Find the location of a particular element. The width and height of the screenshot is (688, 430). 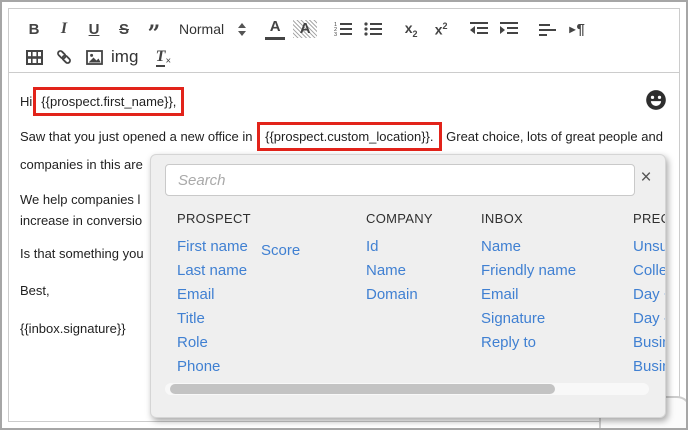

highlight-color-icon: A is located at coordinates (305, 29).